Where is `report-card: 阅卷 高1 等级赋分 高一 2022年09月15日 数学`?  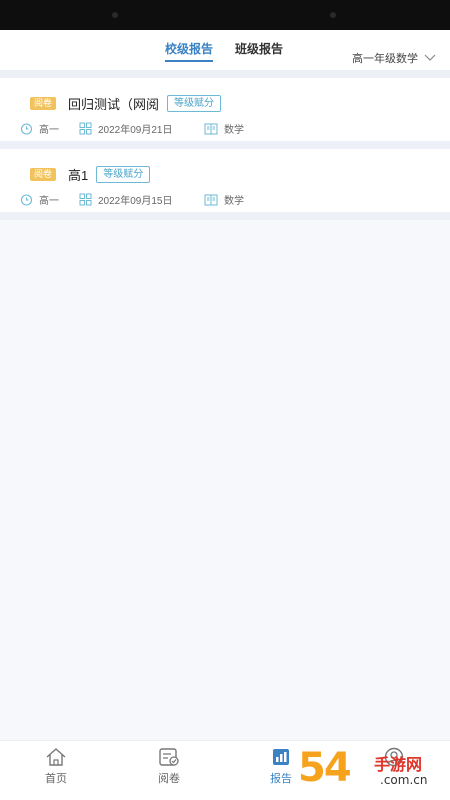 report-card: 阅卷 高1 等级赋分 高一 2022年09月15日 数学 is located at coordinates (225, 180).